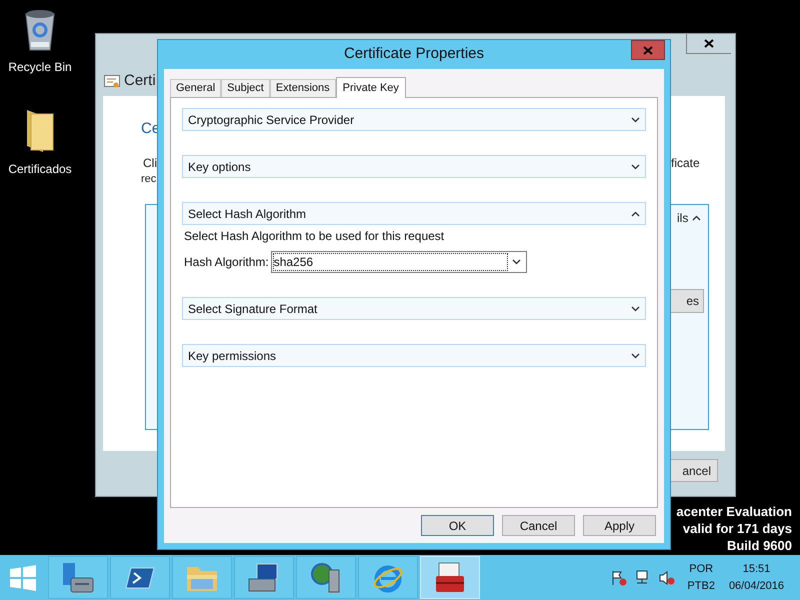  Describe the element at coordinates (371, 87) in the screenshot. I see `tab: Private Key` at that location.